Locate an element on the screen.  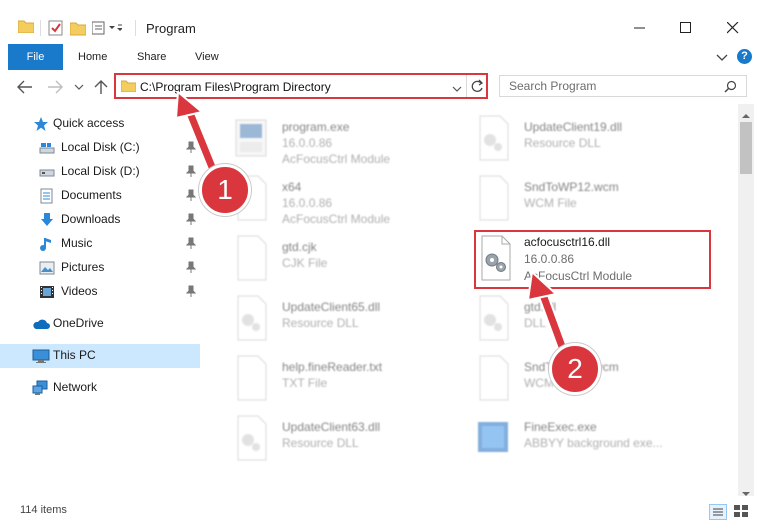
item-count: 114 items is located at coordinates (43, 510).